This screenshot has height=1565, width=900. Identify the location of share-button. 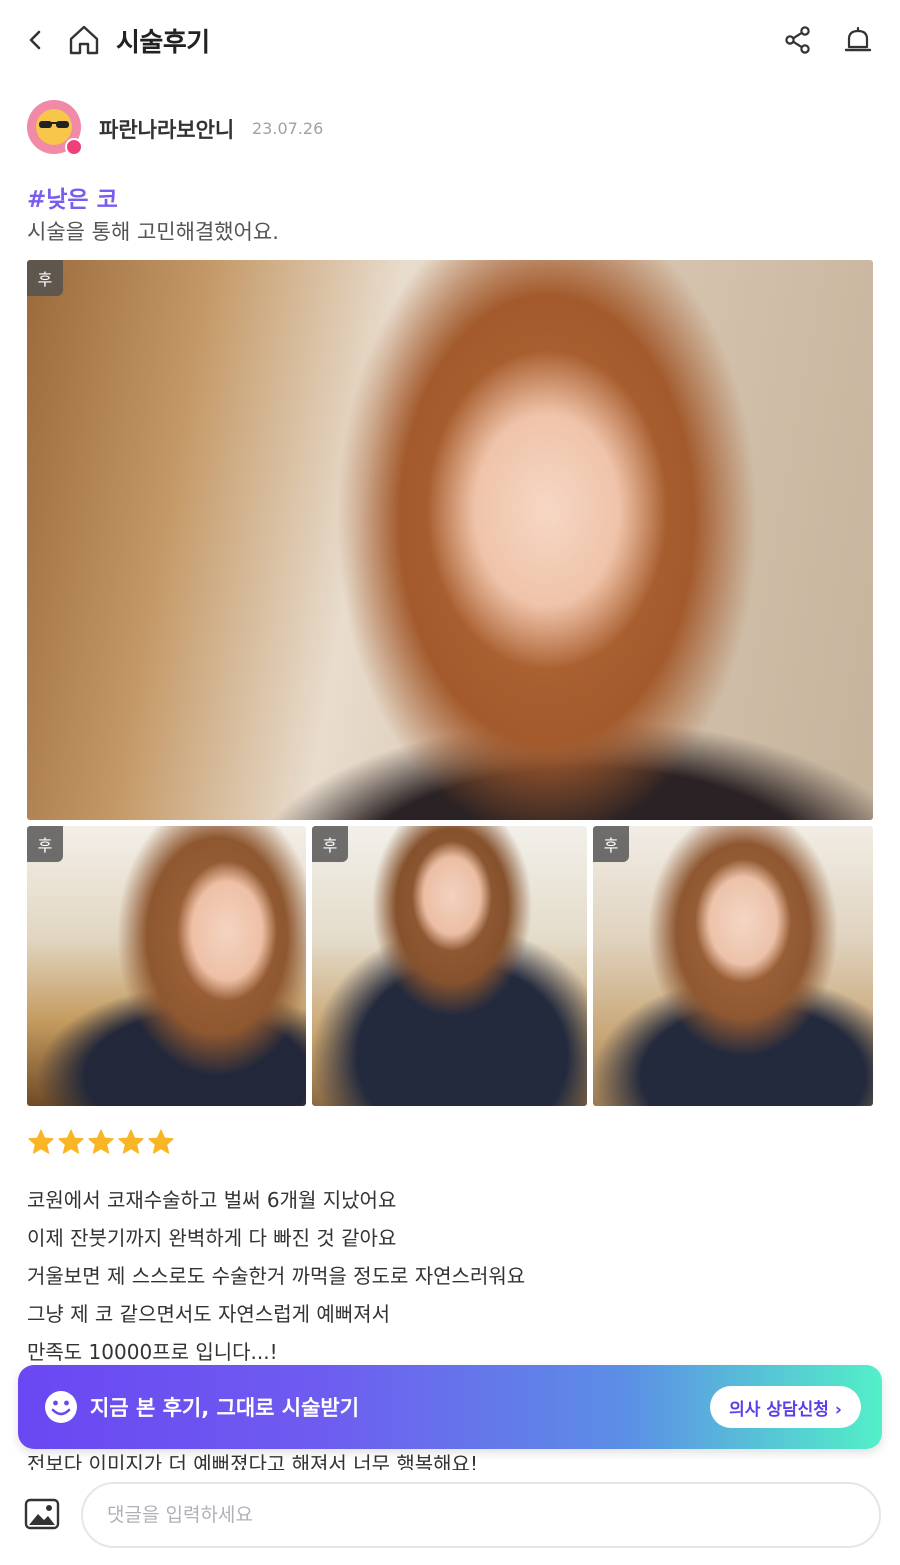
(798, 40).